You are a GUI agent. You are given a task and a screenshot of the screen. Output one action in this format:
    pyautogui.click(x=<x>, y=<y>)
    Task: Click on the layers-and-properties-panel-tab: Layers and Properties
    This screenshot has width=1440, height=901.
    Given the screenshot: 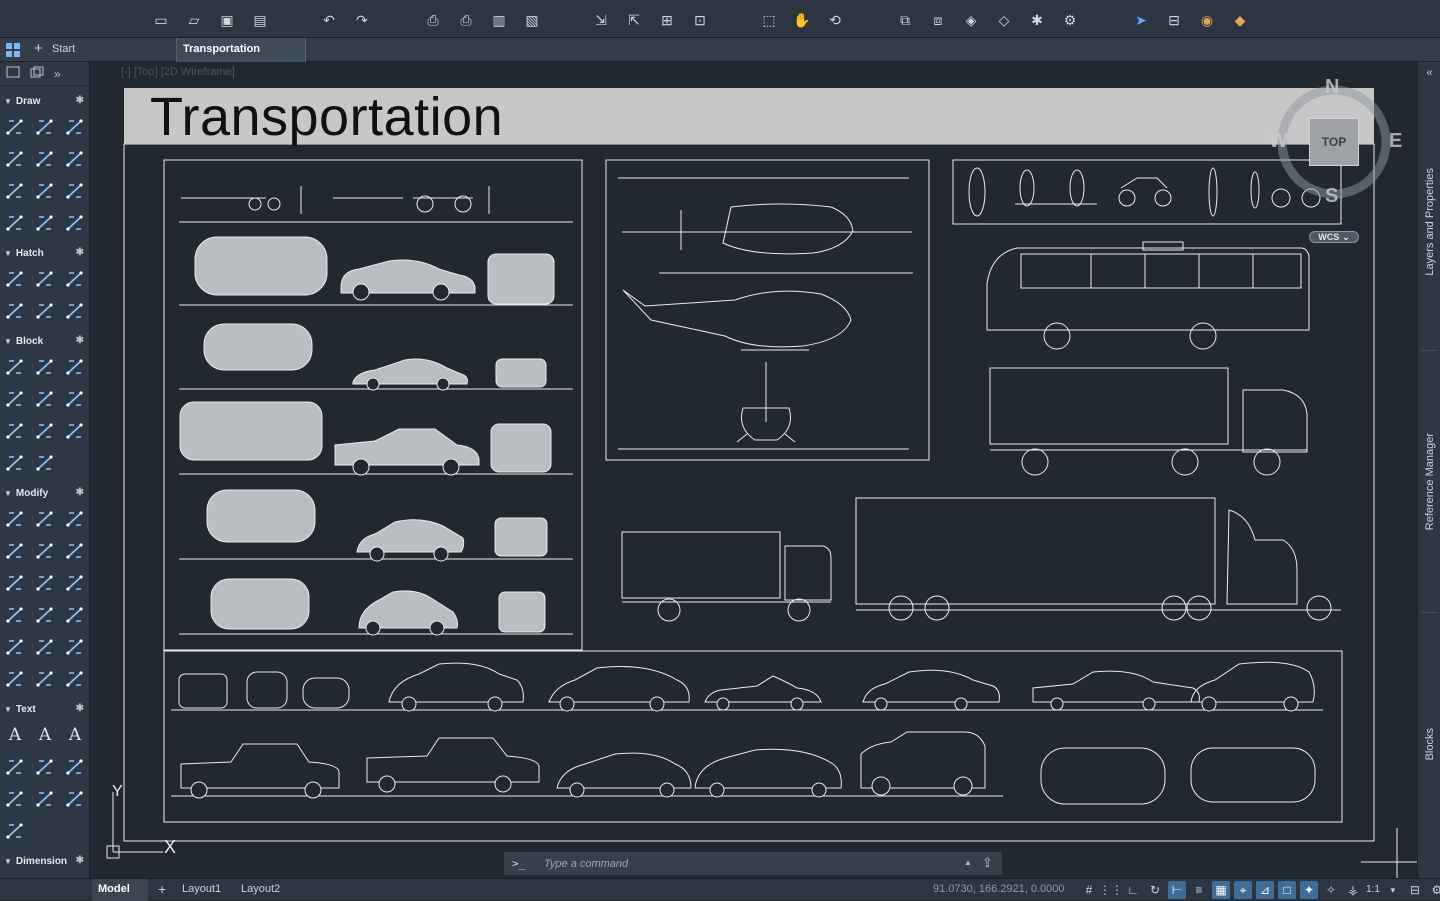 What is the action you would take?
    pyautogui.click(x=1429, y=222)
    